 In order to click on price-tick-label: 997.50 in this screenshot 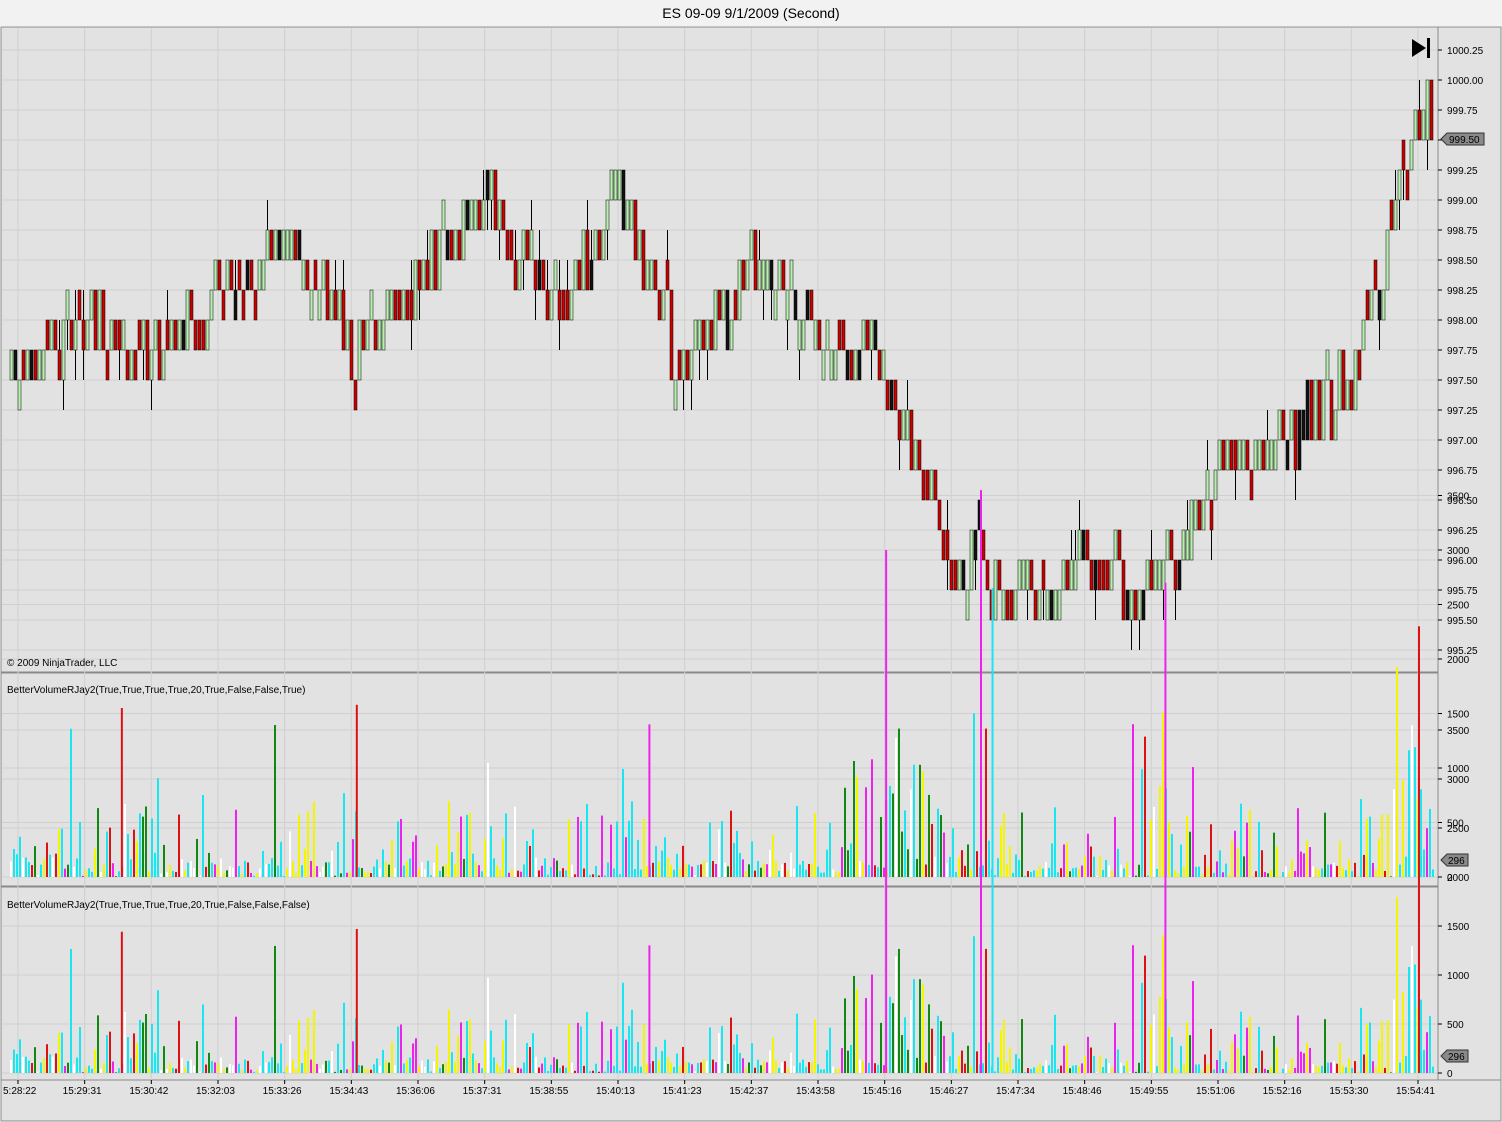, I will do `click(1462, 381)`.